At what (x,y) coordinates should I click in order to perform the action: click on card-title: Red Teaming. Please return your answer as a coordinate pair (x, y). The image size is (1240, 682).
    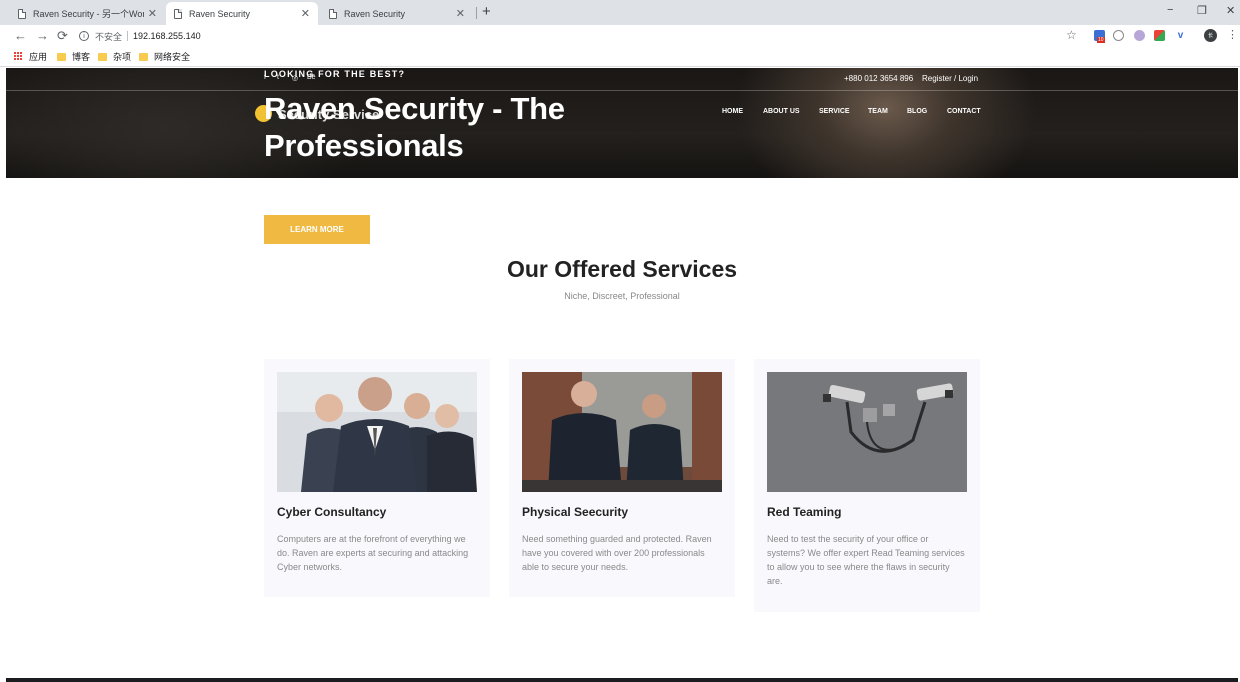
    Looking at the image, I should click on (804, 512).